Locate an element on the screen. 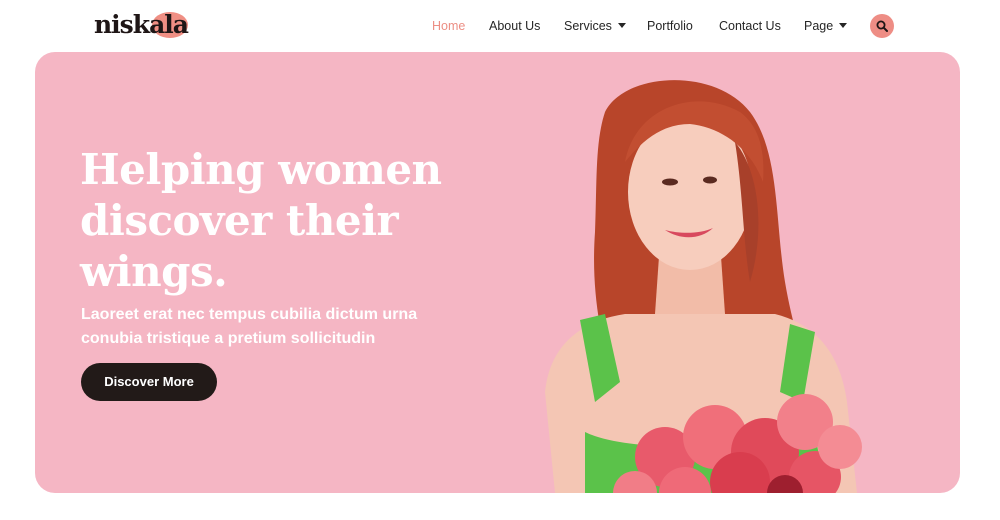 The height and width of the screenshot is (520, 1000). nav-home: Home is located at coordinates (448, 26).